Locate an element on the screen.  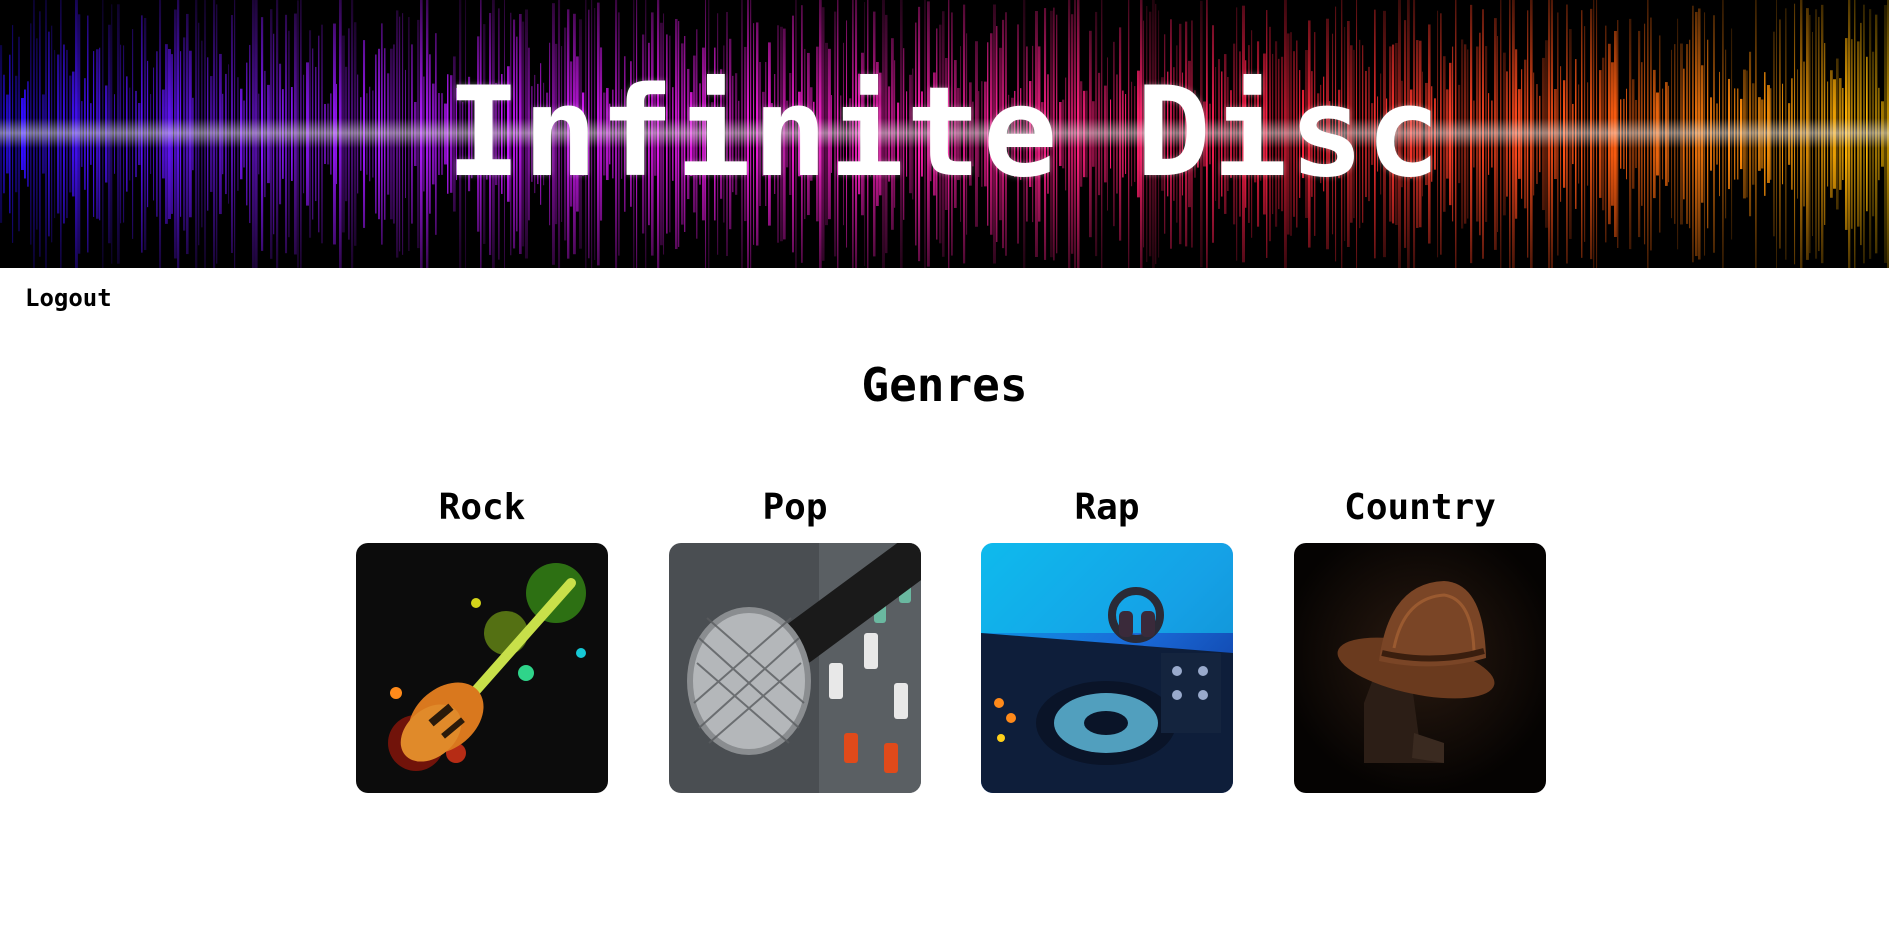
genre-label-country: Country is located at coordinates (1420, 507).